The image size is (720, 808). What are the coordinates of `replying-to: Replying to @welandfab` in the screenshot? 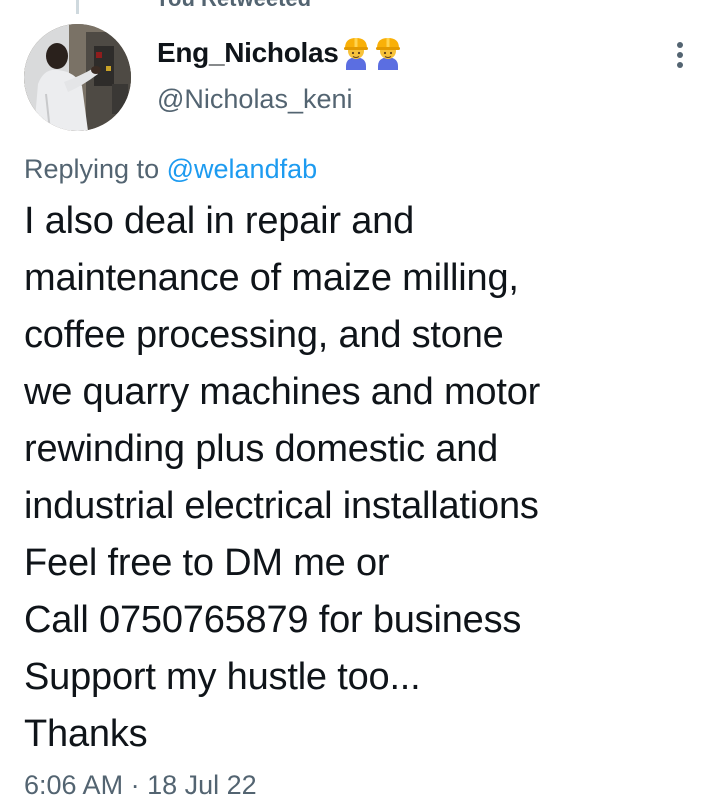 It's located at (170, 169).